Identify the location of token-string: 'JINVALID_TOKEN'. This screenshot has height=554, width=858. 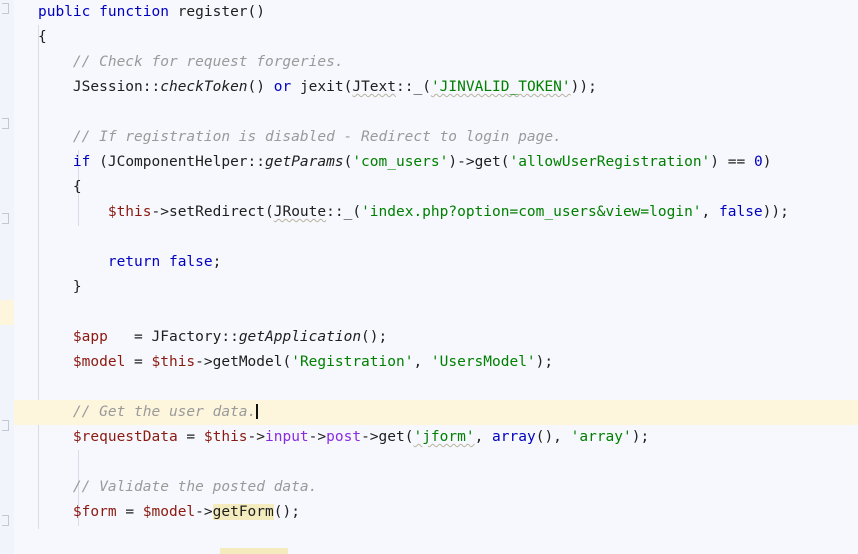
(500, 87).